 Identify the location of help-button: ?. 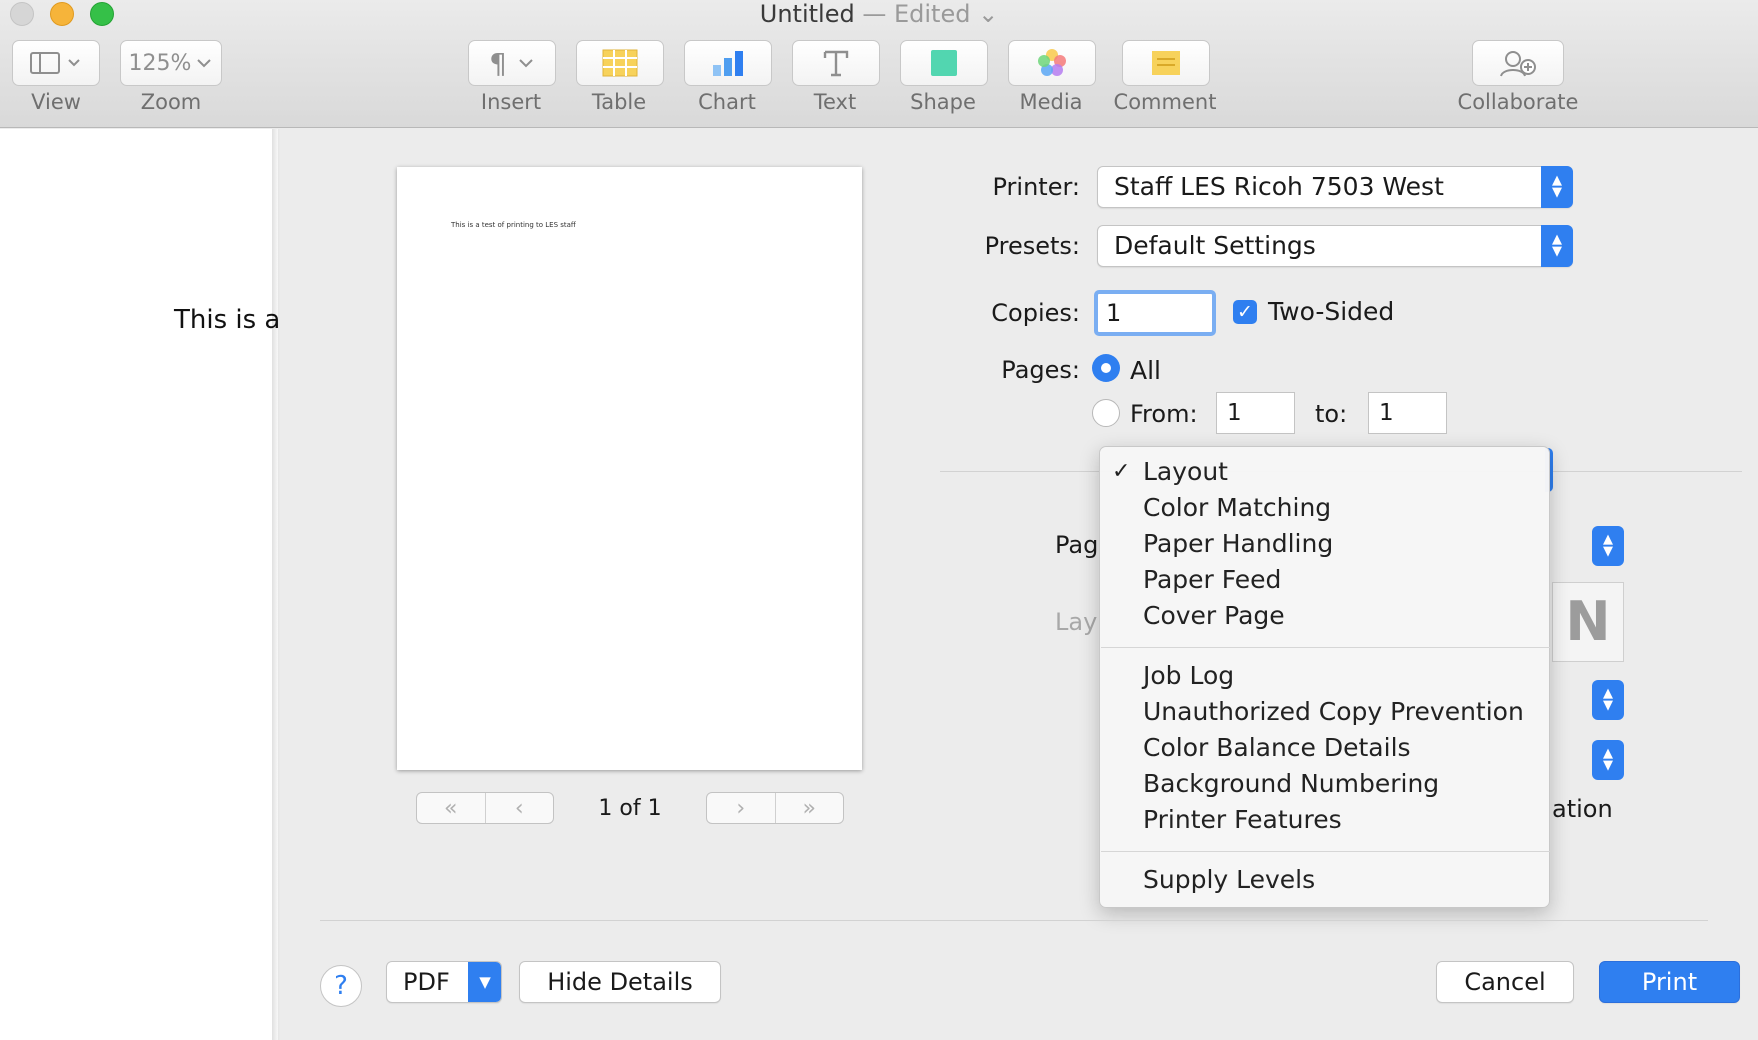
(341, 986).